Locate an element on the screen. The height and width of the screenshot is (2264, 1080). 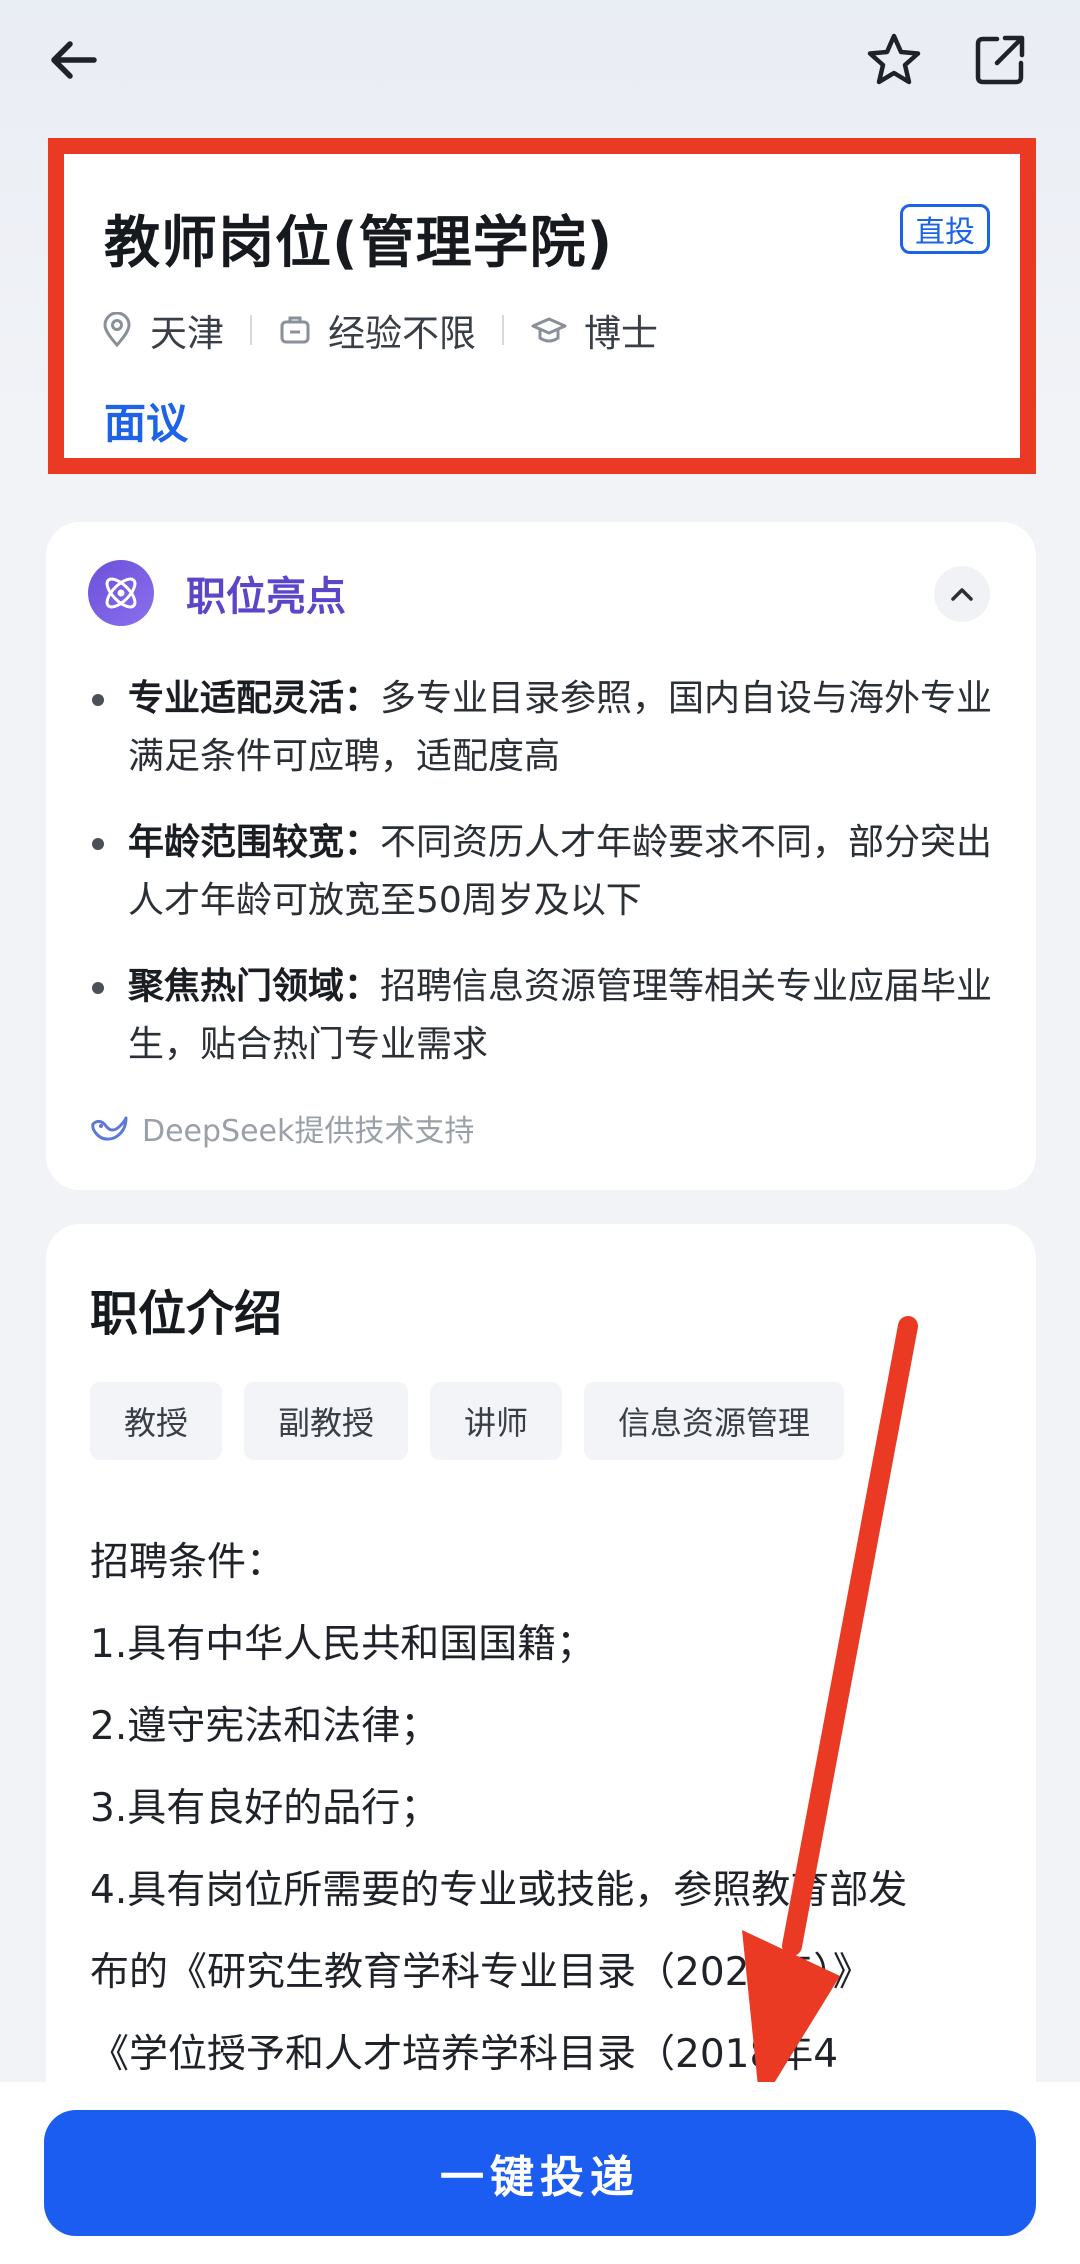
chevron-up-icon is located at coordinates (962, 594).